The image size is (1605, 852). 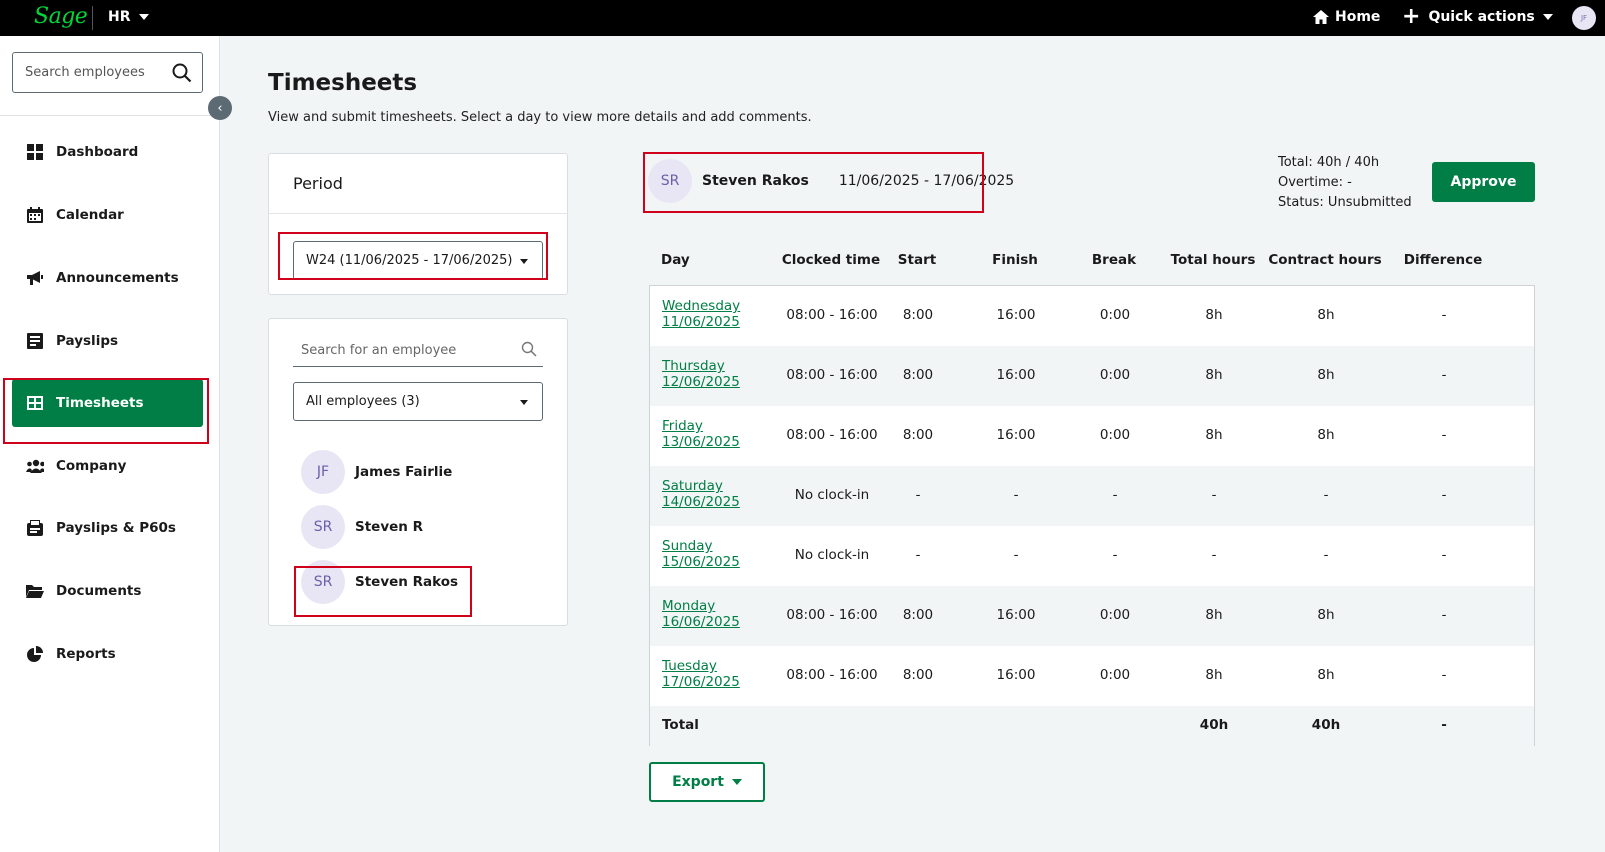 What do you see at coordinates (1477, 16) in the screenshot?
I see `quick-actions-button: + Quick actions` at bounding box center [1477, 16].